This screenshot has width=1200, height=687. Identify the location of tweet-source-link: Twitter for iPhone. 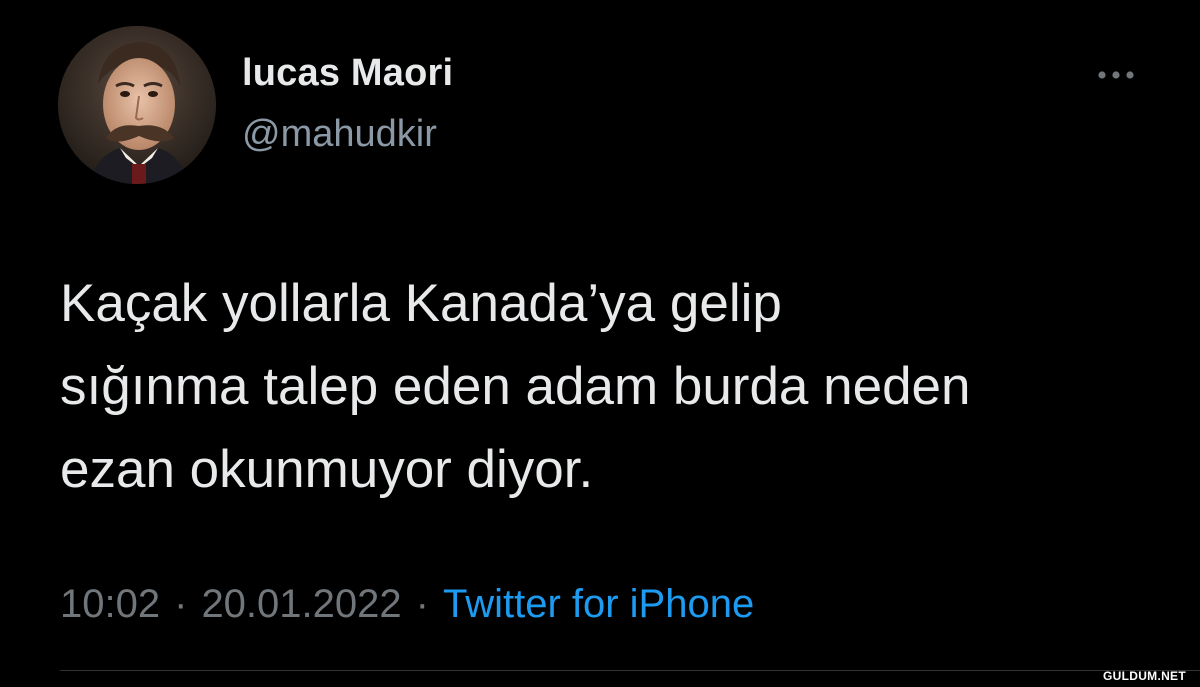
(598, 604).